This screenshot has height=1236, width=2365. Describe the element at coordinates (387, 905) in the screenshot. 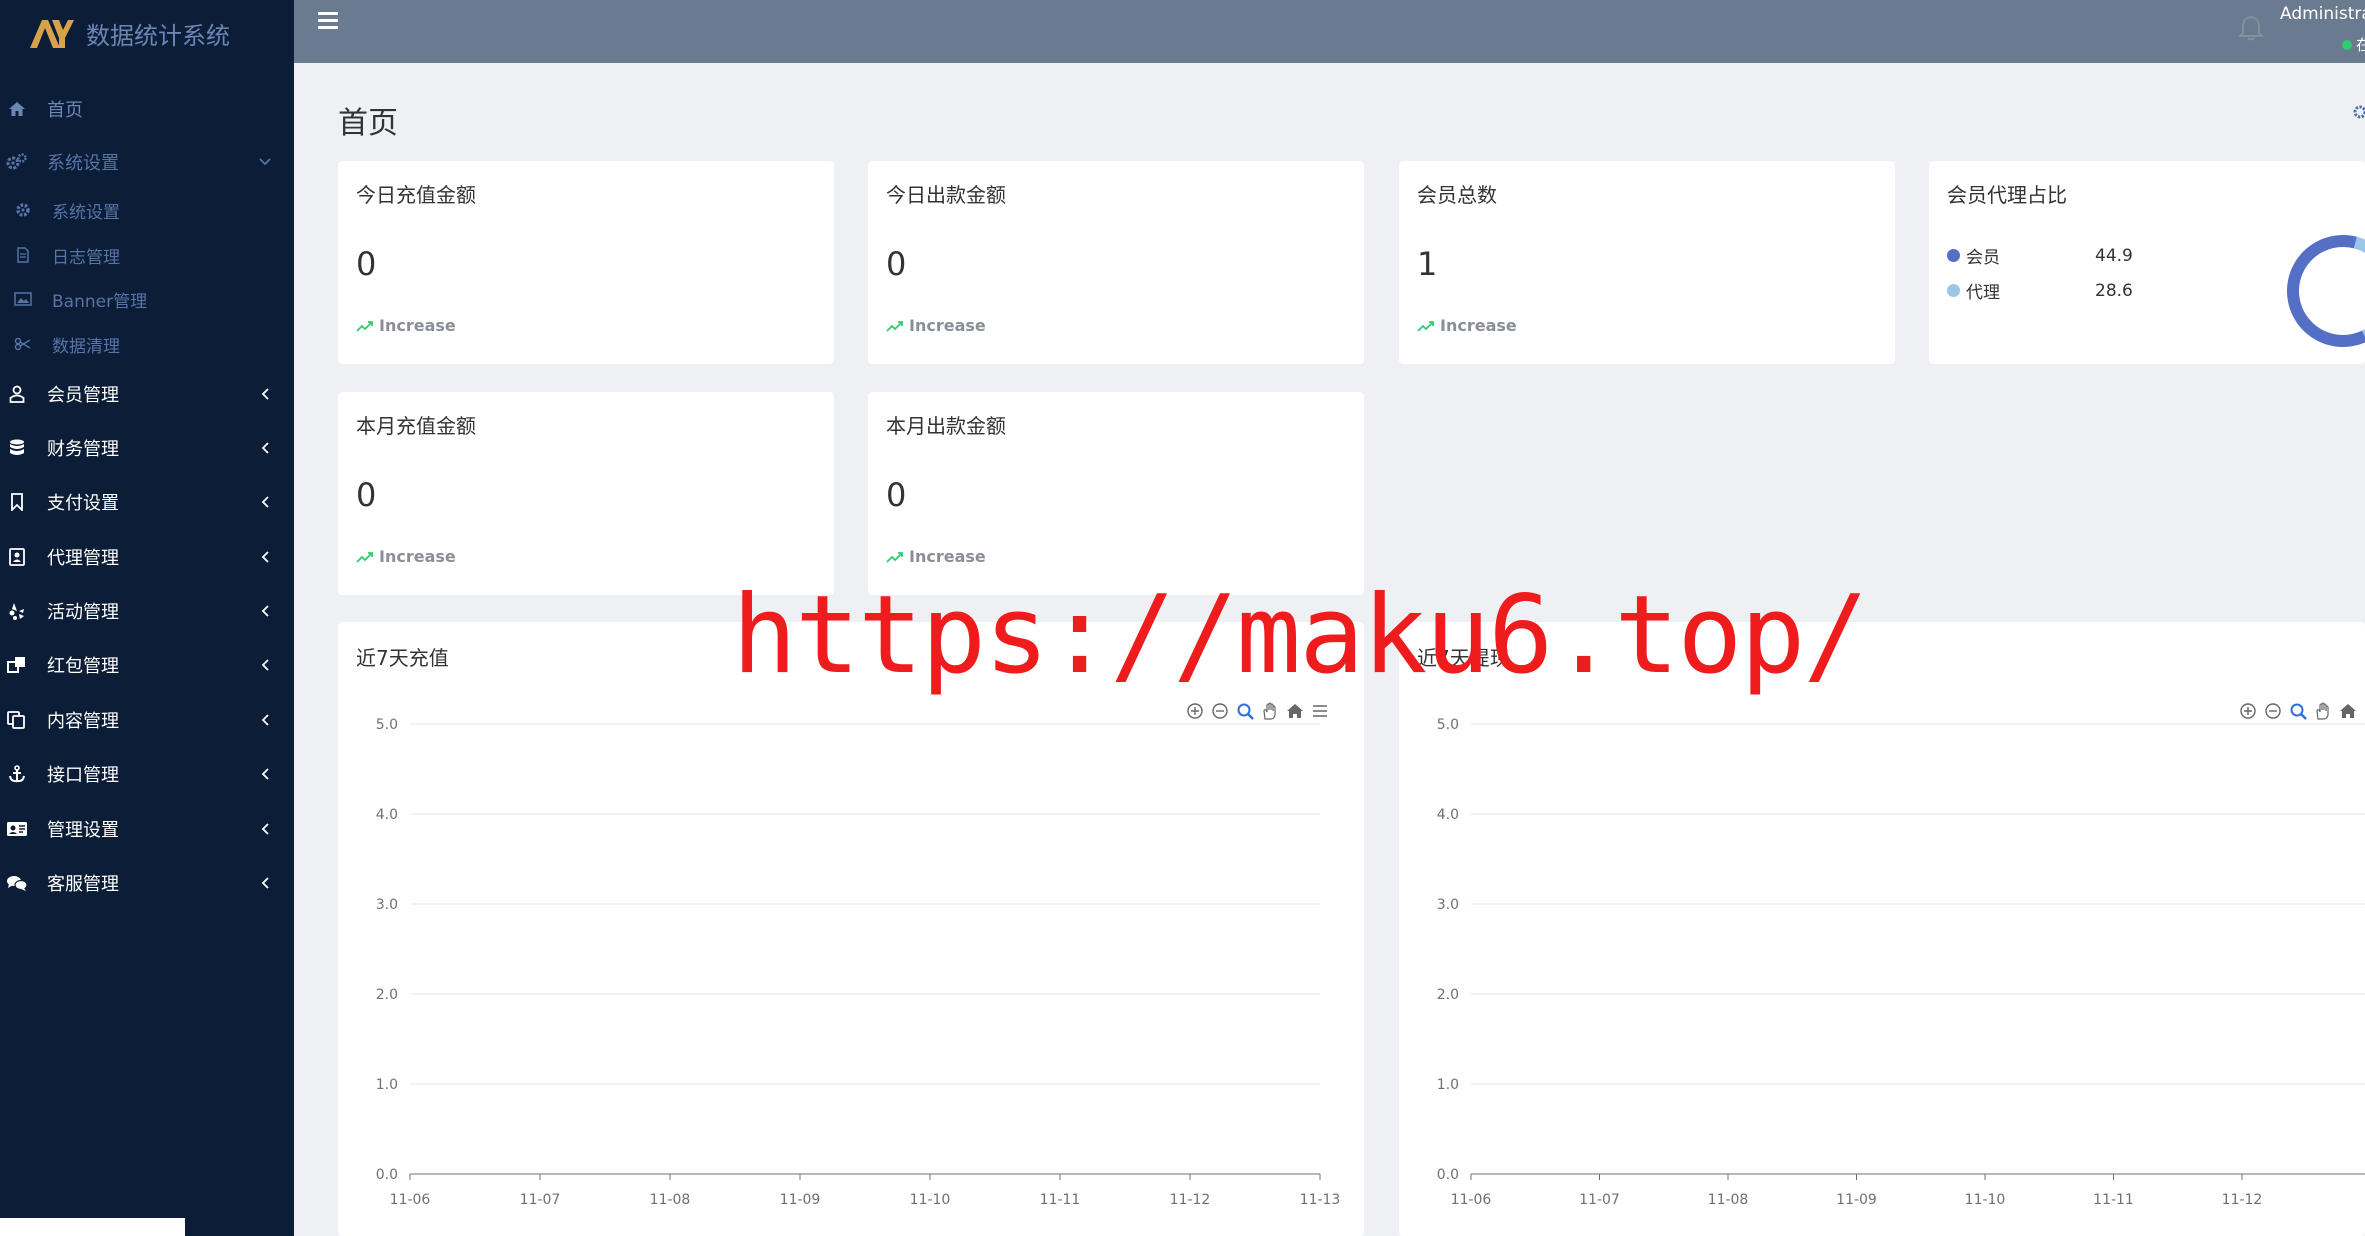

I see `y-tick-label: 3.0` at that location.